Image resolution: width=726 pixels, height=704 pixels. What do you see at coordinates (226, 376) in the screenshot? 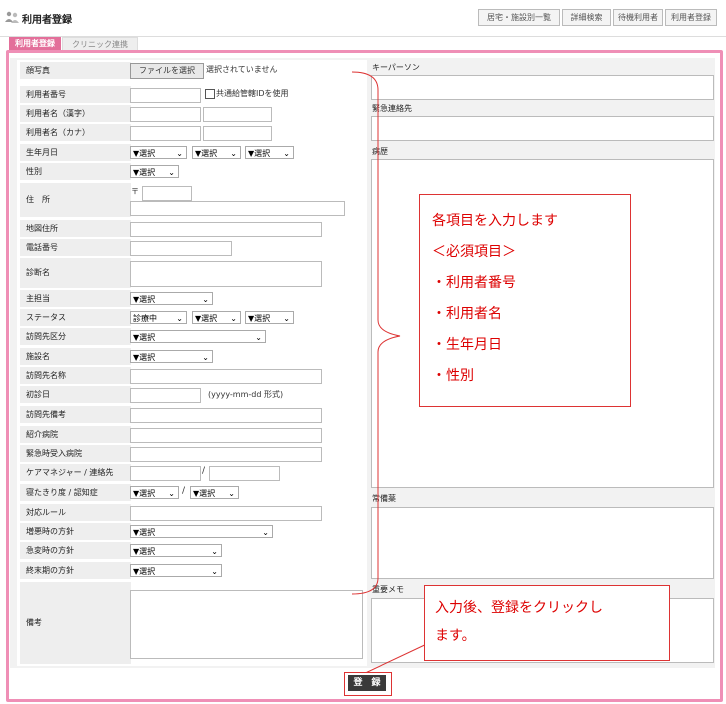
I see `visit-name-input` at bounding box center [226, 376].